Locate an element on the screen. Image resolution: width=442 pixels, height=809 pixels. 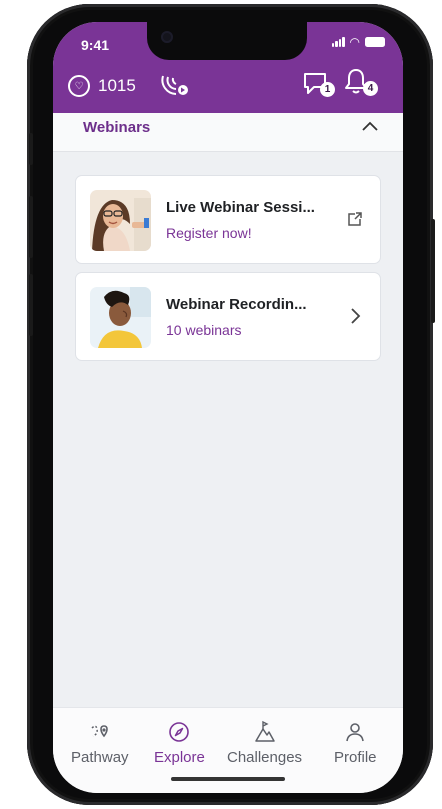
live-webinar-card: Live Webinar Sessi... Register now! is located at coordinates (228, 219).